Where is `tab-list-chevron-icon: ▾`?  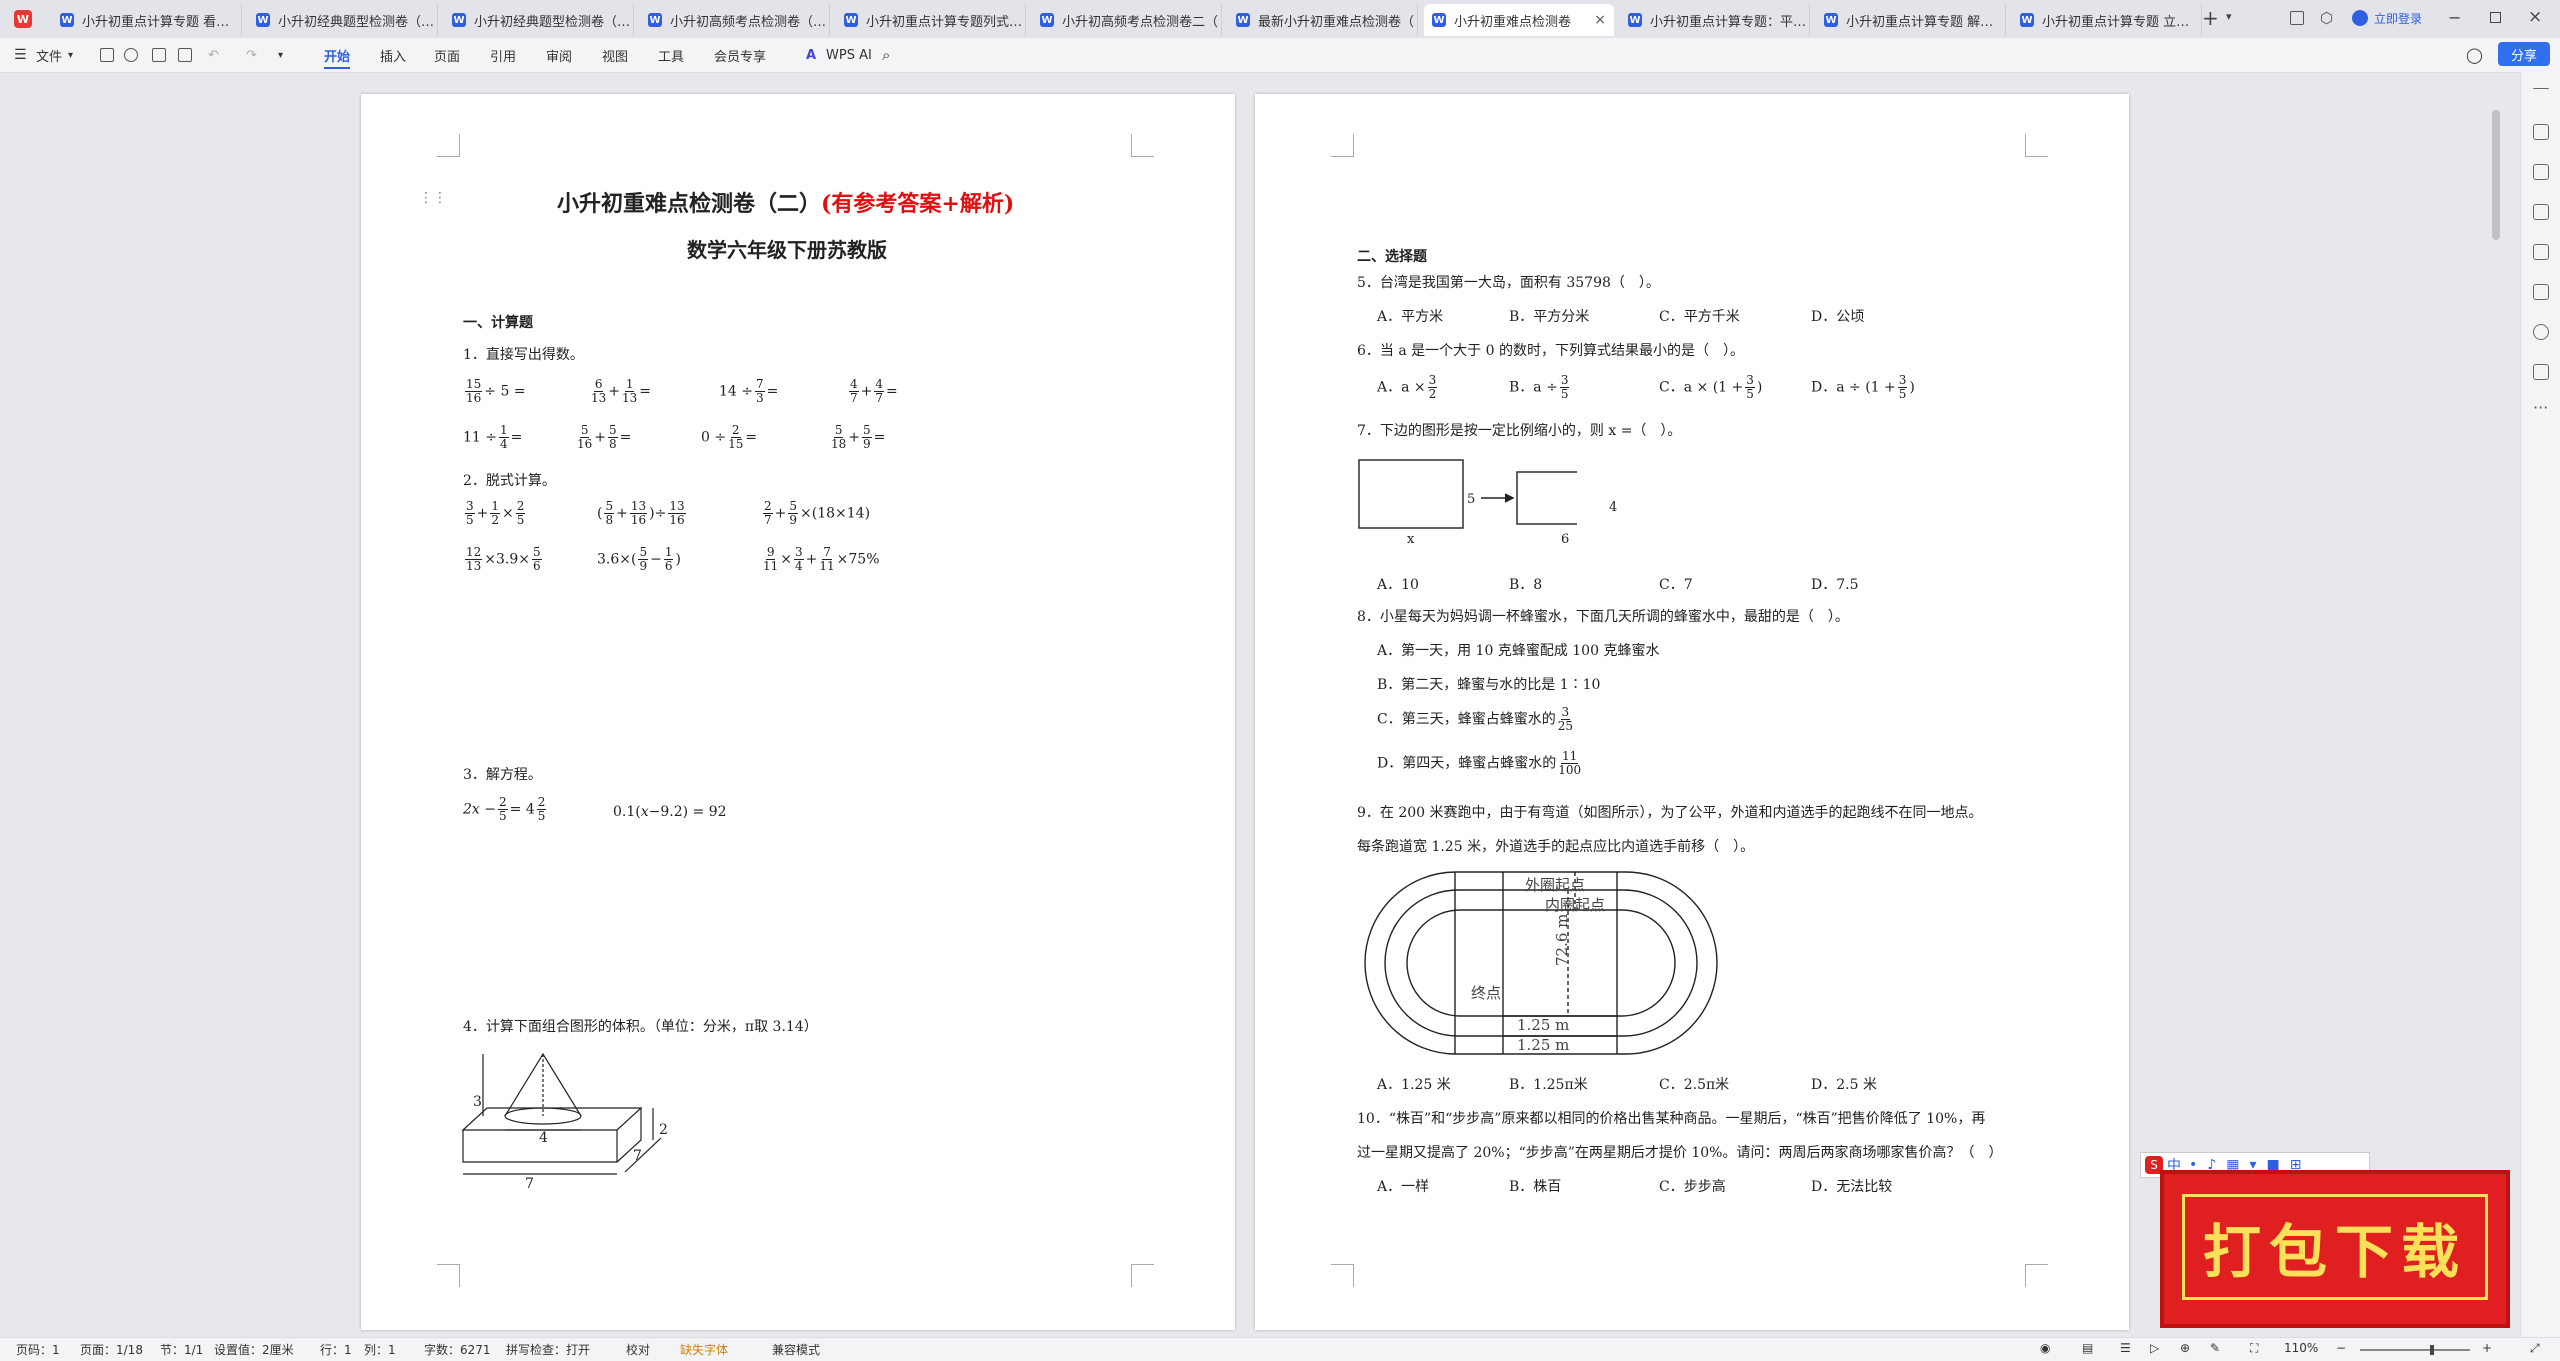 tab-list-chevron-icon: ▾ is located at coordinates (2229, 16).